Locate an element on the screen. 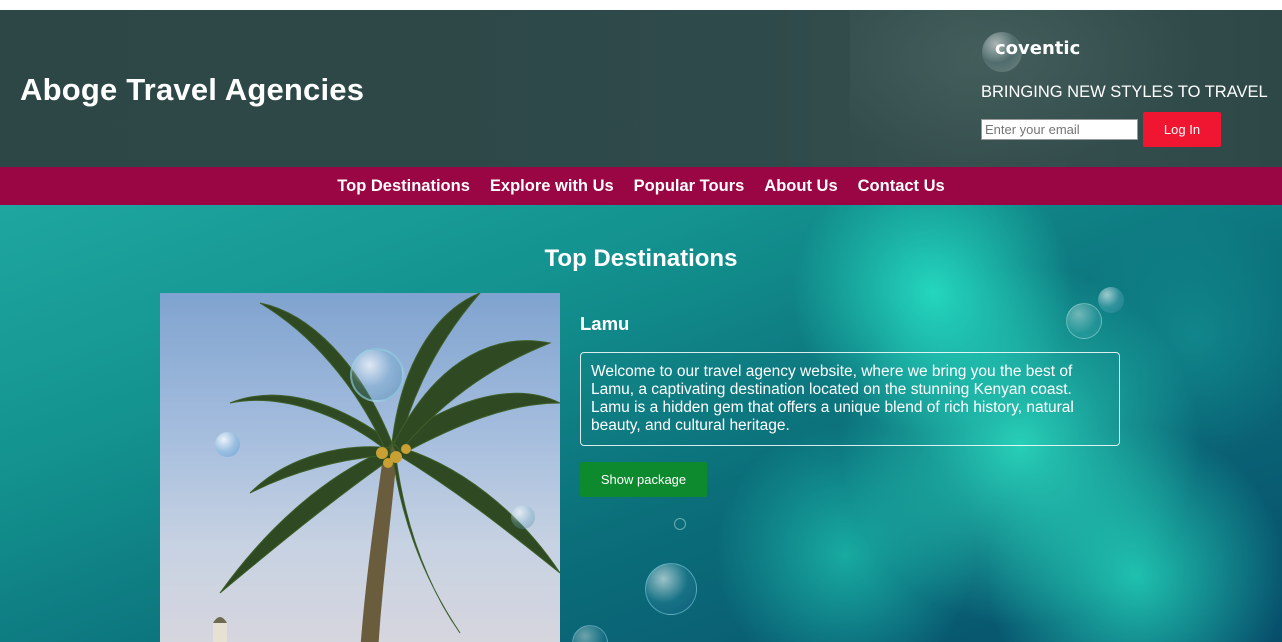 This screenshot has height=642, width=1282. tagline: BRINGING NEW STYLES TO TRAVEL is located at coordinates (1124, 92).